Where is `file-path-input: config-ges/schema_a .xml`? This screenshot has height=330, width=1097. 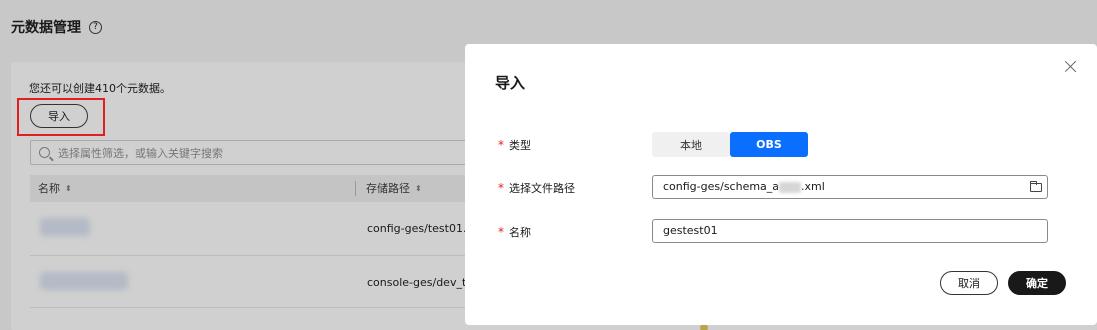
file-path-input: config-ges/schema_a .xml is located at coordinates (850, 187).